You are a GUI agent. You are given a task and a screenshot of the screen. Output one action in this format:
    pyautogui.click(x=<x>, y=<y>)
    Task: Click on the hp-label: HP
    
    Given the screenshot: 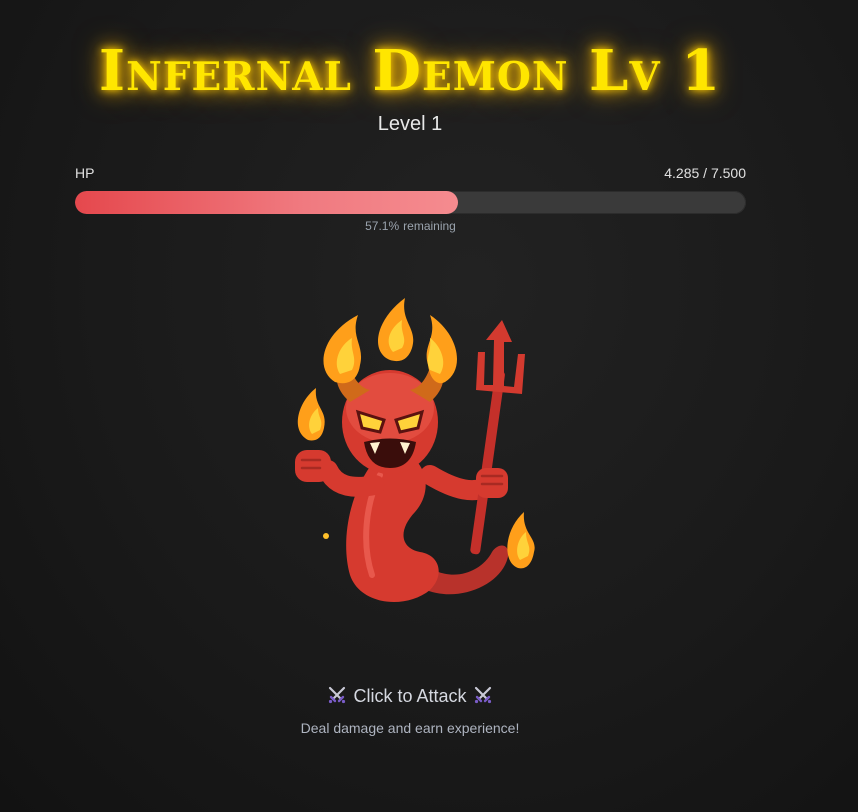 What is the action you would take?
    pyautogui.click(x=85, y=173)
    